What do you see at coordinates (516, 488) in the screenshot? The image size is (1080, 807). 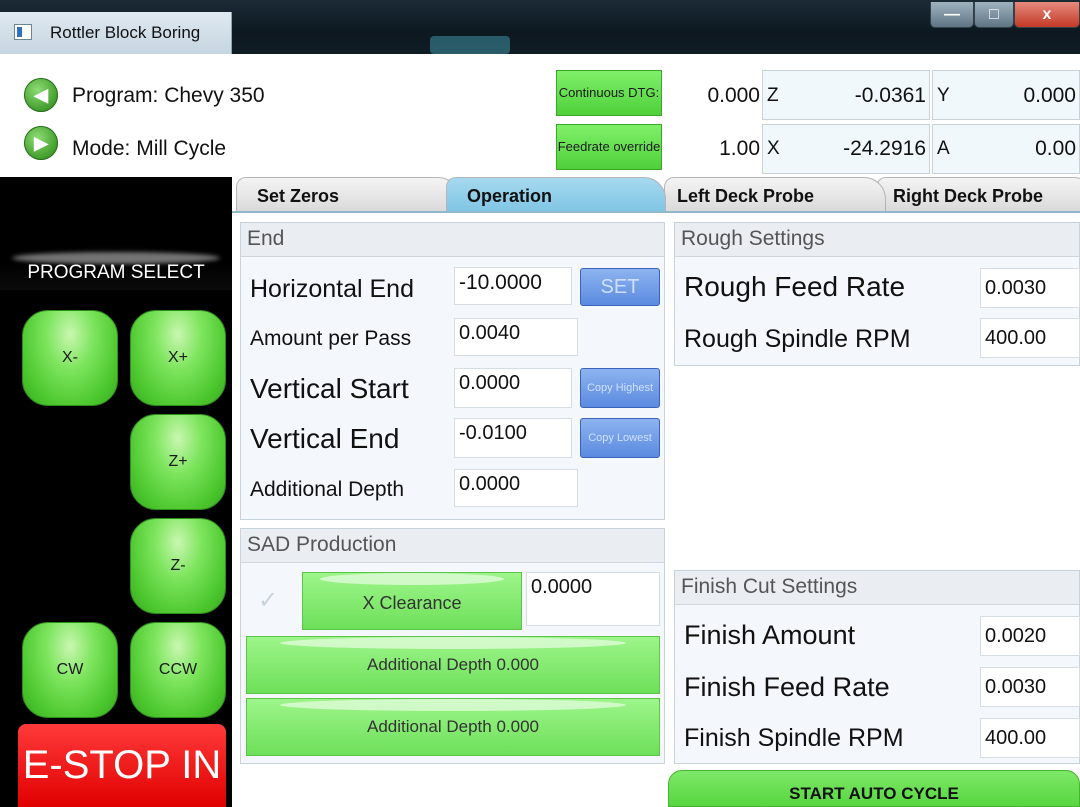 I see `additional-depth-field: 0.0000` at bounding box center [516, 488].